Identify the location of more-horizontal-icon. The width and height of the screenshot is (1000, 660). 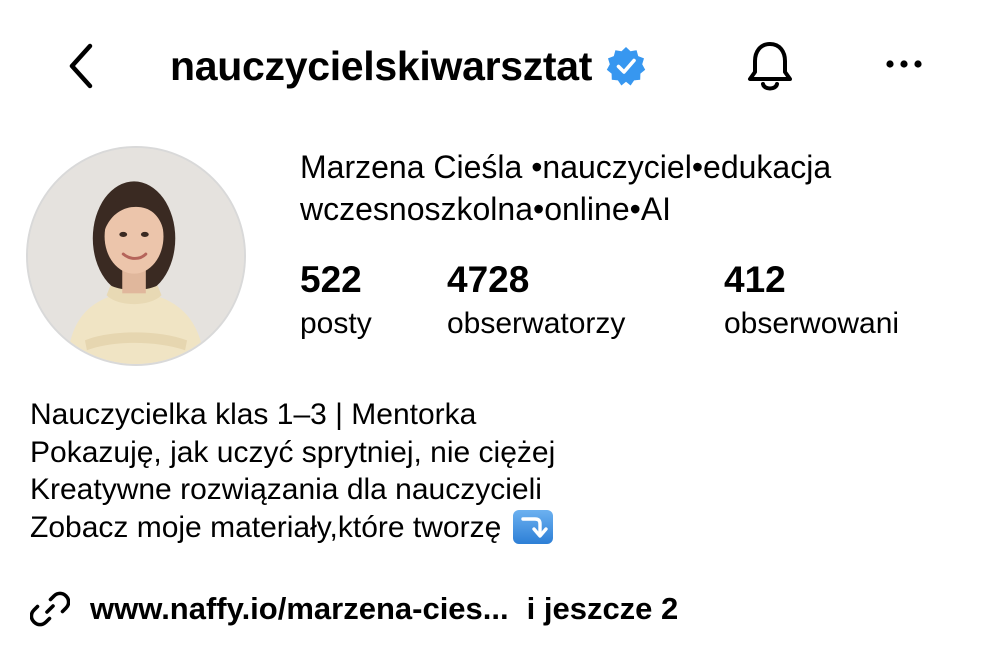
(904, 64).